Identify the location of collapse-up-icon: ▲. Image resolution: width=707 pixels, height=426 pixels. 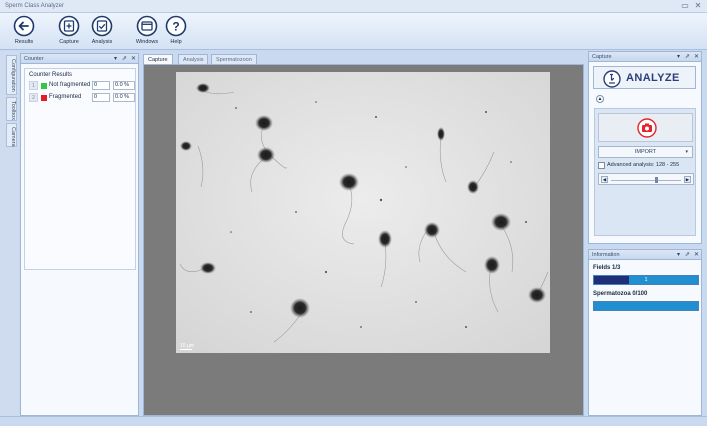
(600, 99).